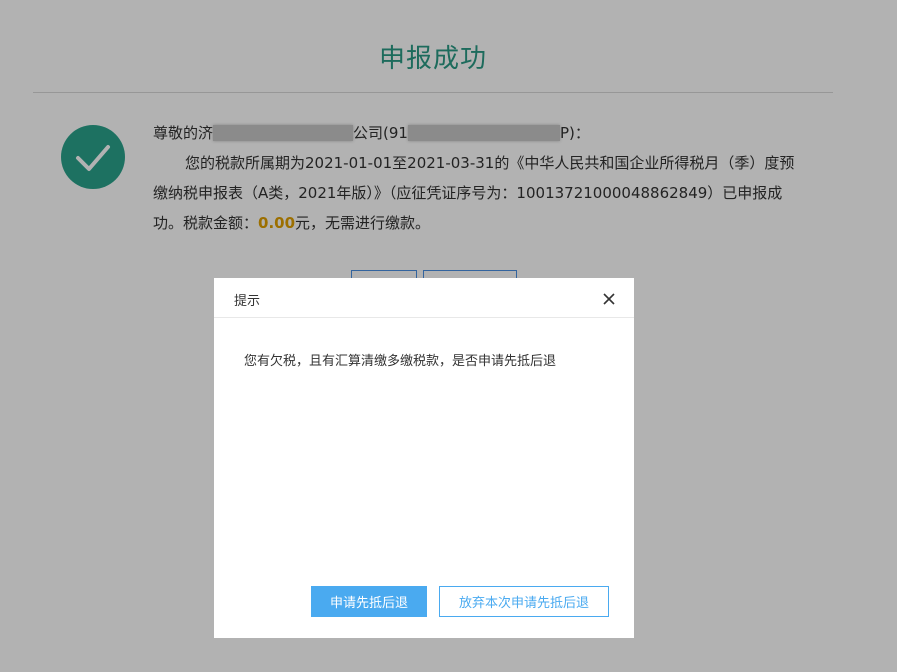 This screenshot has height=672, width=897. I want to click on abandon-offset-refund-button: 放弃本次申请先抵后退, so click(524, 601).